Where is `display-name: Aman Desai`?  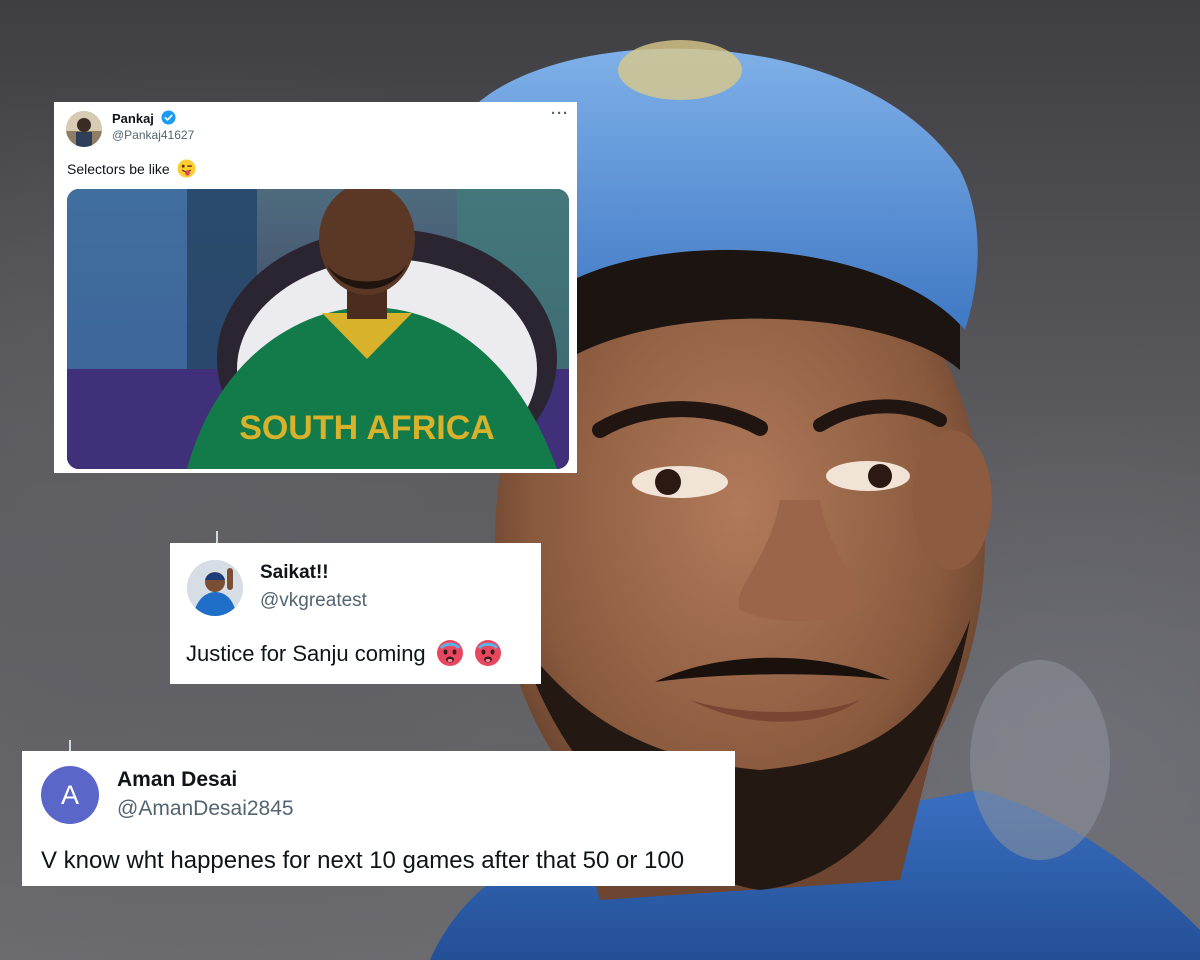 display-name: Aman Desai is located at coordinates (177, 780).